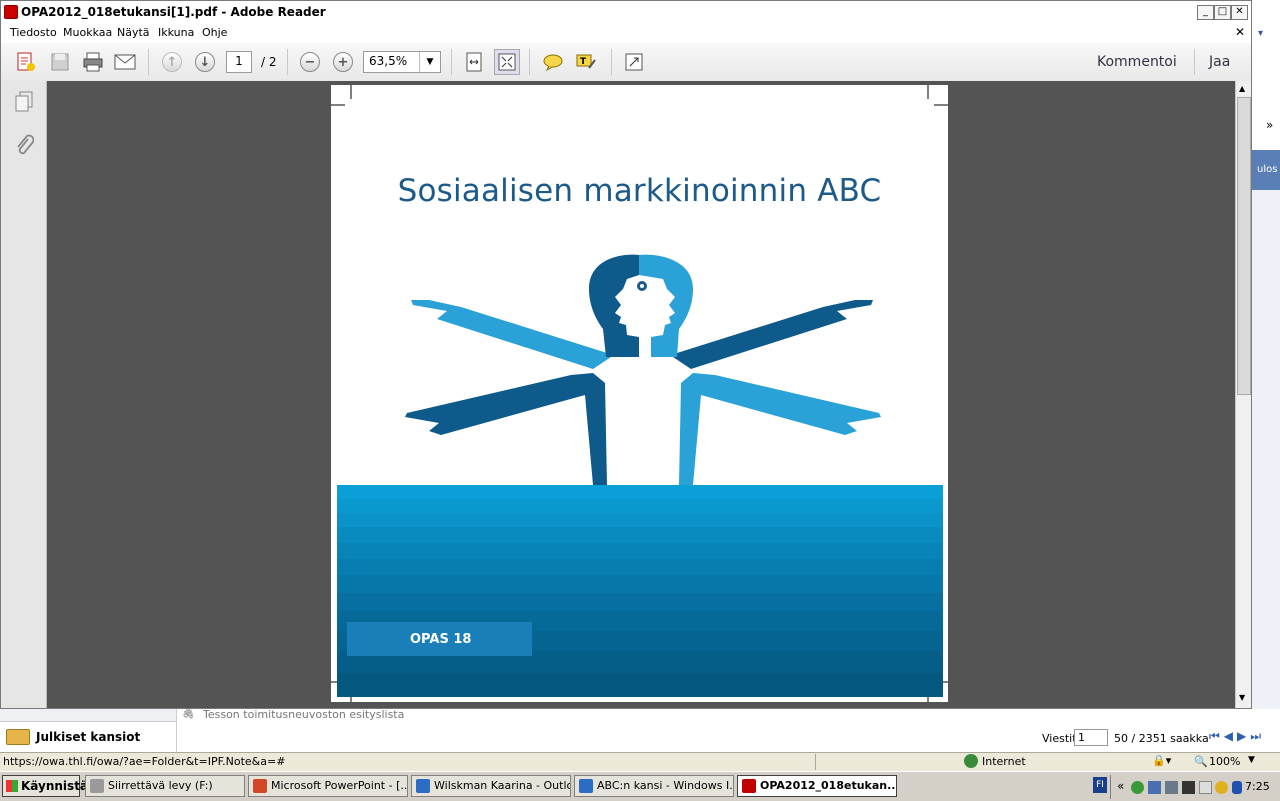 Image resolution: width=1280 pixels, height=801 pixels. What do you see at coordinates (971, 761) in the screenshot?
I see `globe-icon` at bounding box center [971, 761].